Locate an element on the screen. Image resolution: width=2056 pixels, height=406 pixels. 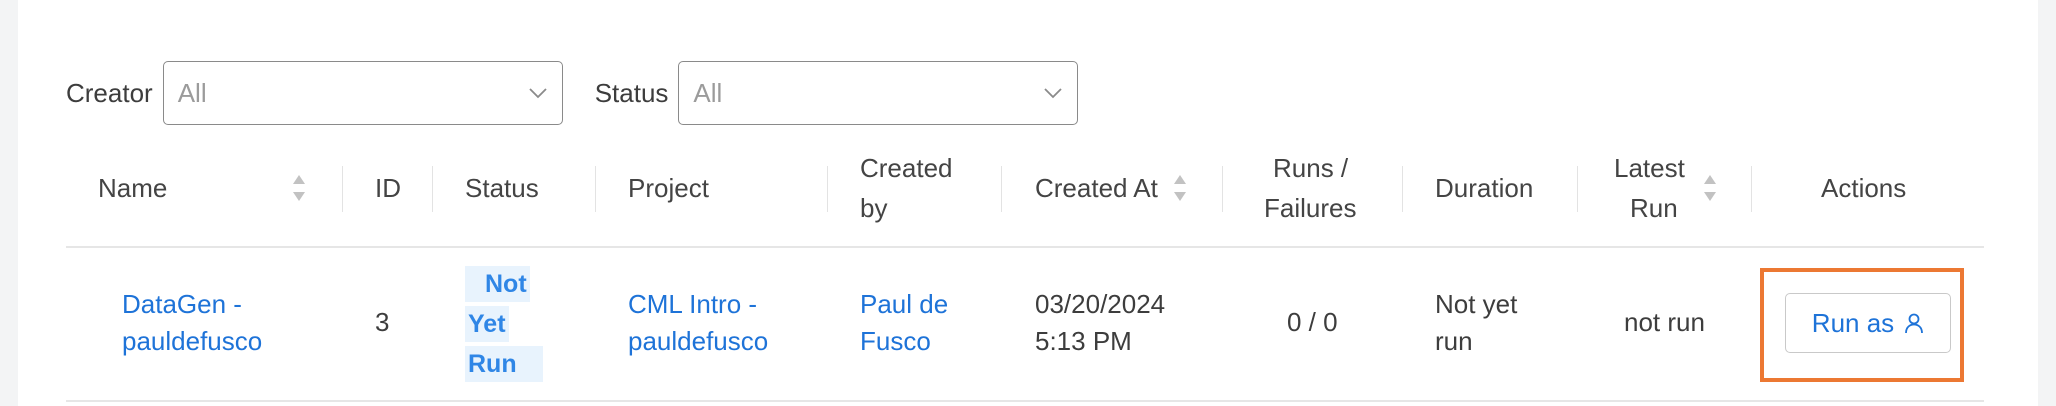
duration-line1: Not yet is located at coordinates (1476, 304).